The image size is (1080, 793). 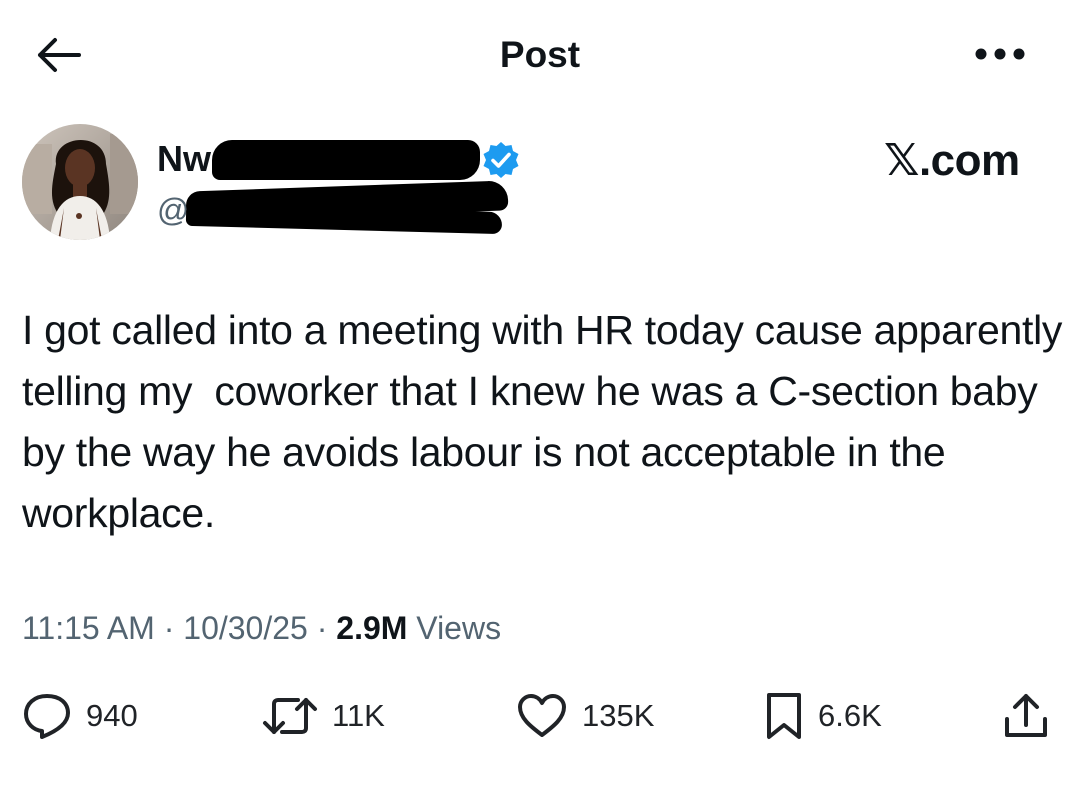 I want to click on verified-badge-icon, so click(x=501, y=160).